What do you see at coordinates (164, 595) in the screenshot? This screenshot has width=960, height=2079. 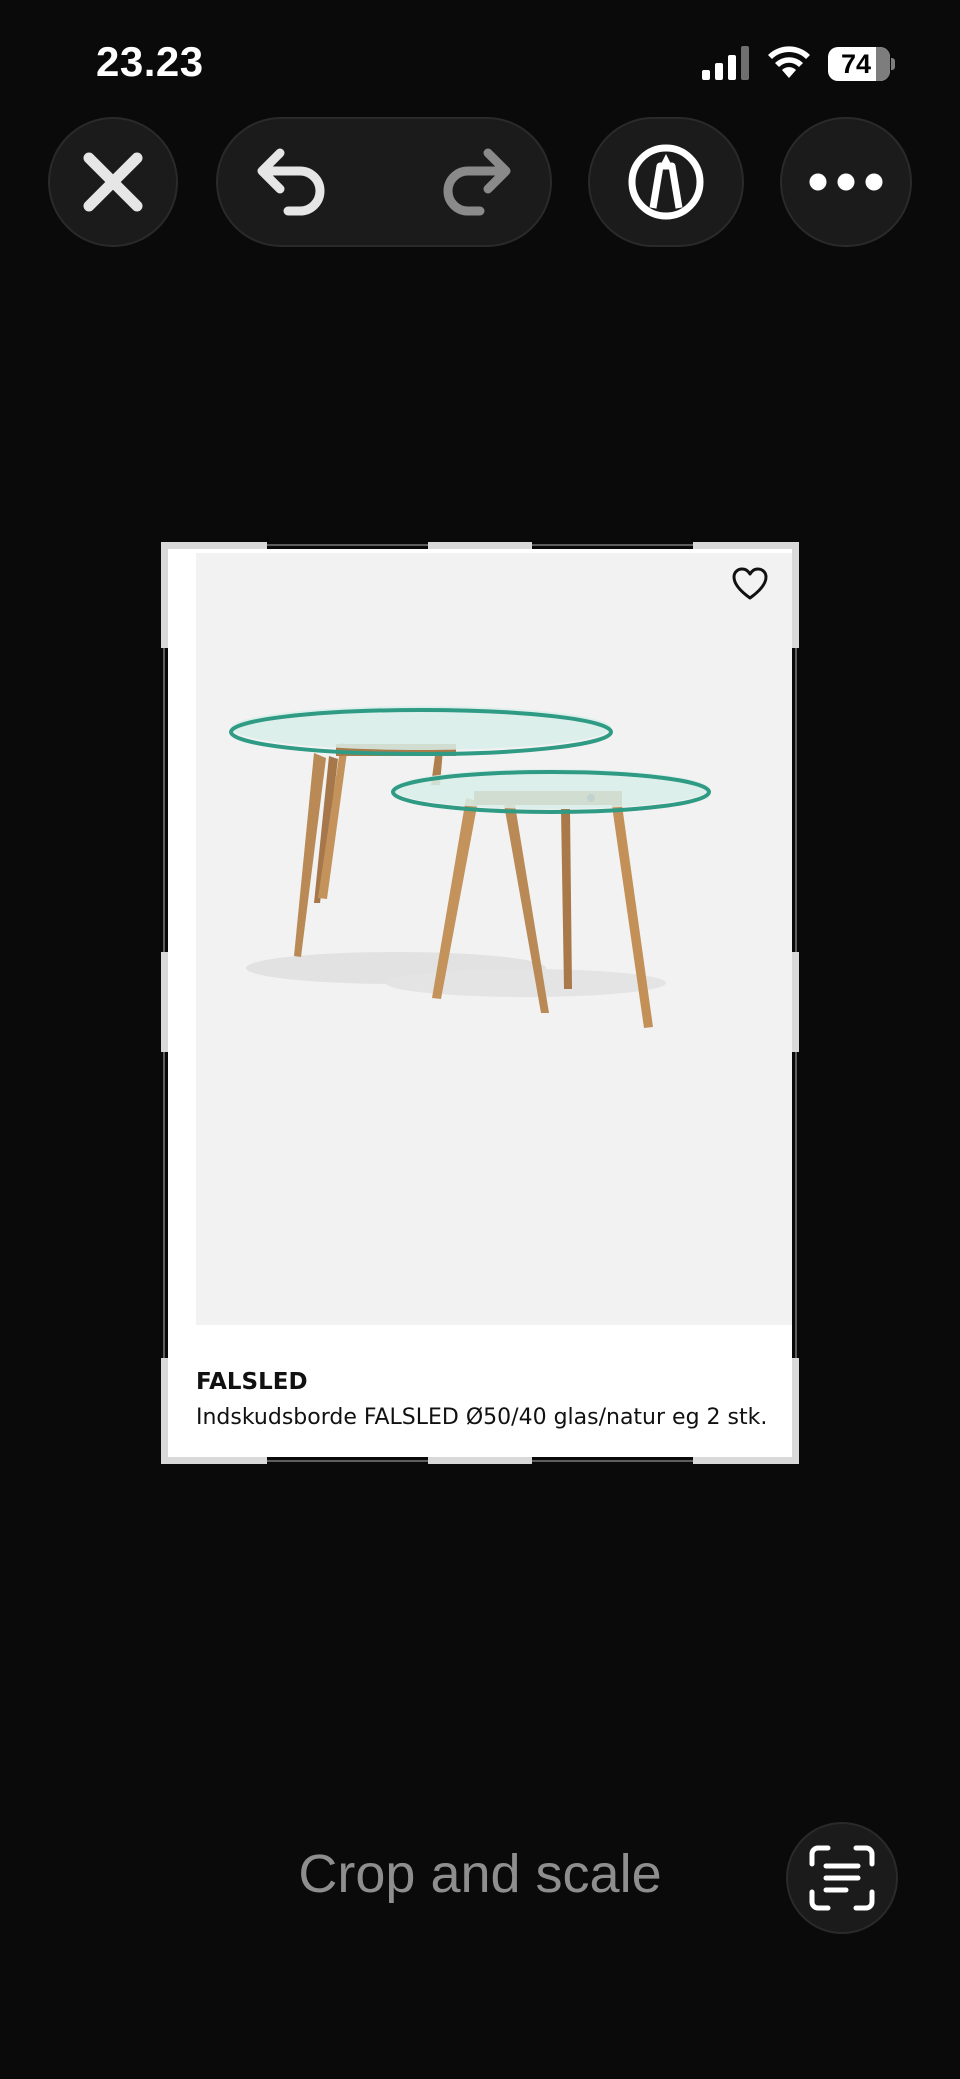 I see `crop-handle-top-left-vertical` at bounding box center [164, 595].